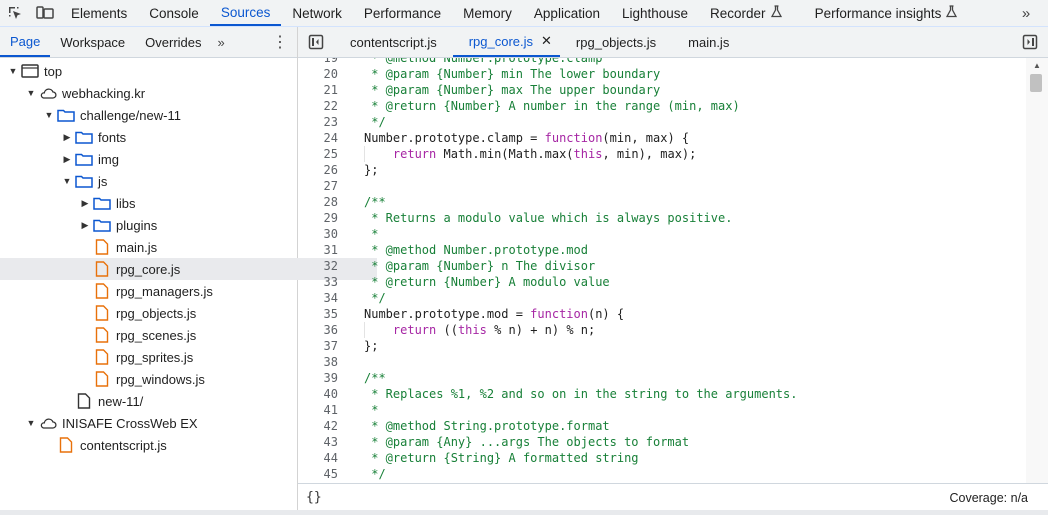 The height and width of the screenshot is (515, 1048). Describe the element at coordinates (1037, 281) in the screenshot. I see `vertical-scrollbar: ▲ ▼` at that location.